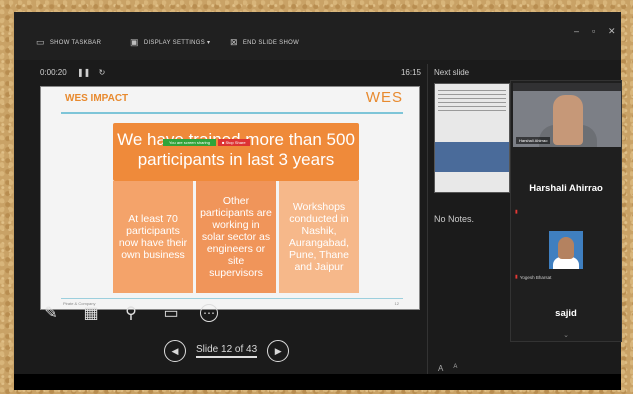 The width and height of the screenshot is (633, 394). I want to click on avatar-face, so click(566, 248).